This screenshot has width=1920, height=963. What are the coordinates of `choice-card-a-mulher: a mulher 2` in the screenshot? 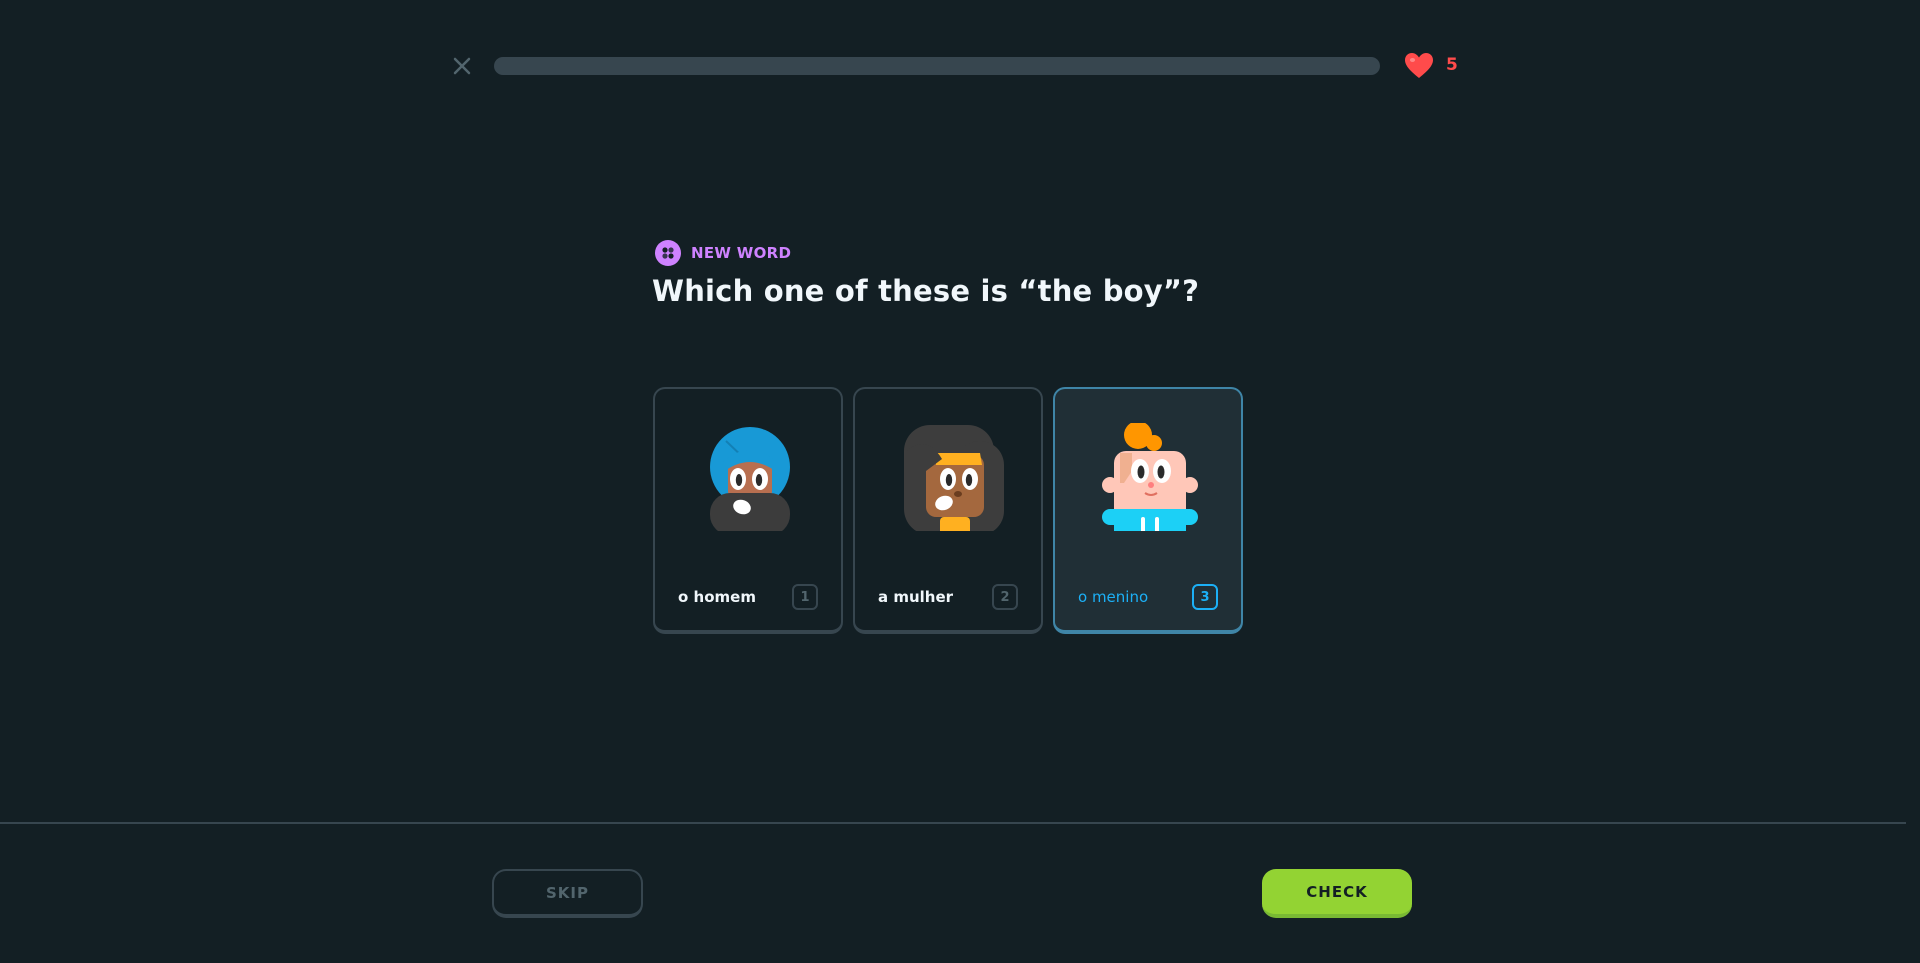 It's located at (948, 510).